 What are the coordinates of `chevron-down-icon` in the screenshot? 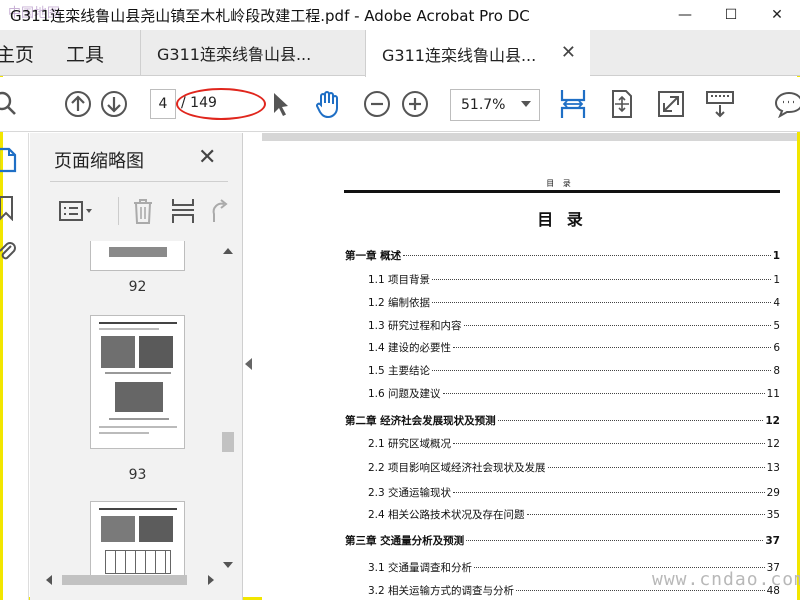 It's located at (526, 104).